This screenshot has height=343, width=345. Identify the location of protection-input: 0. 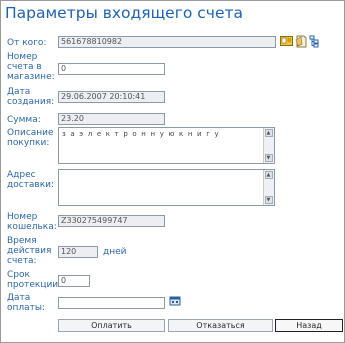
(74, 281).